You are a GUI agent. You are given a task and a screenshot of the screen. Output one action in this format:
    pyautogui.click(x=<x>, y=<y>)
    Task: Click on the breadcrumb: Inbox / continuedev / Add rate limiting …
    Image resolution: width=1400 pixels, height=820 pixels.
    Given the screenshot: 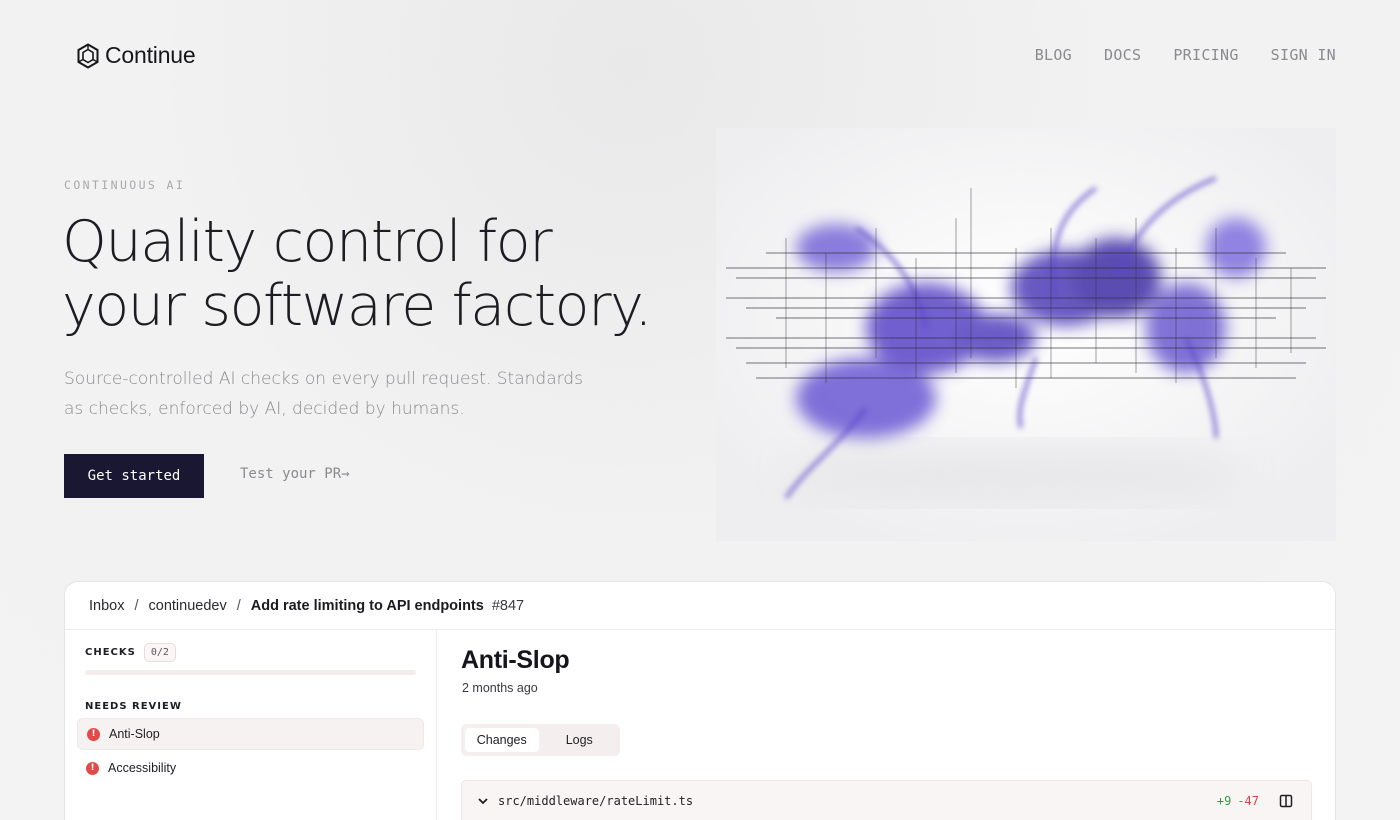 What is the action you would take?
    pyautogui.click(x=700, y=606)
    